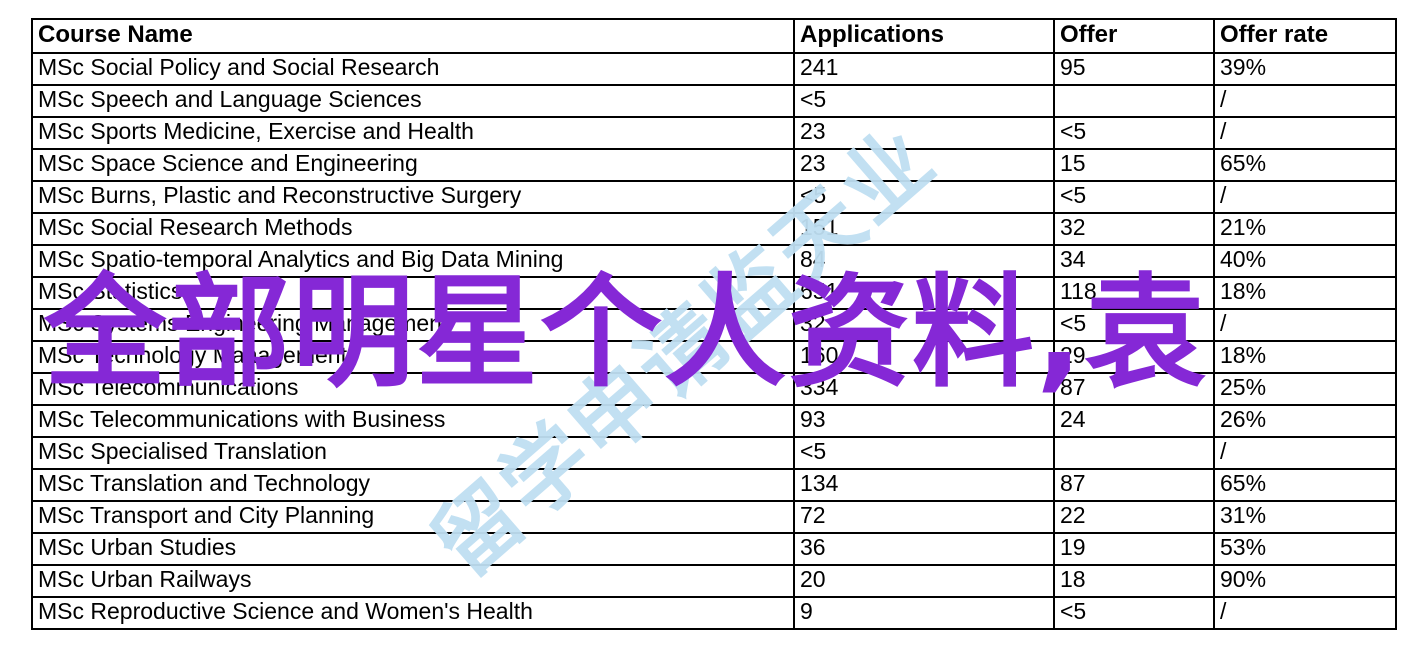 Image resolution: width=1418 pixels, height=650 pixels. What do you see at coordinates (924, 421) in the screenshot?
I see `cell-applications: 93` at bounding box center [924, 421].